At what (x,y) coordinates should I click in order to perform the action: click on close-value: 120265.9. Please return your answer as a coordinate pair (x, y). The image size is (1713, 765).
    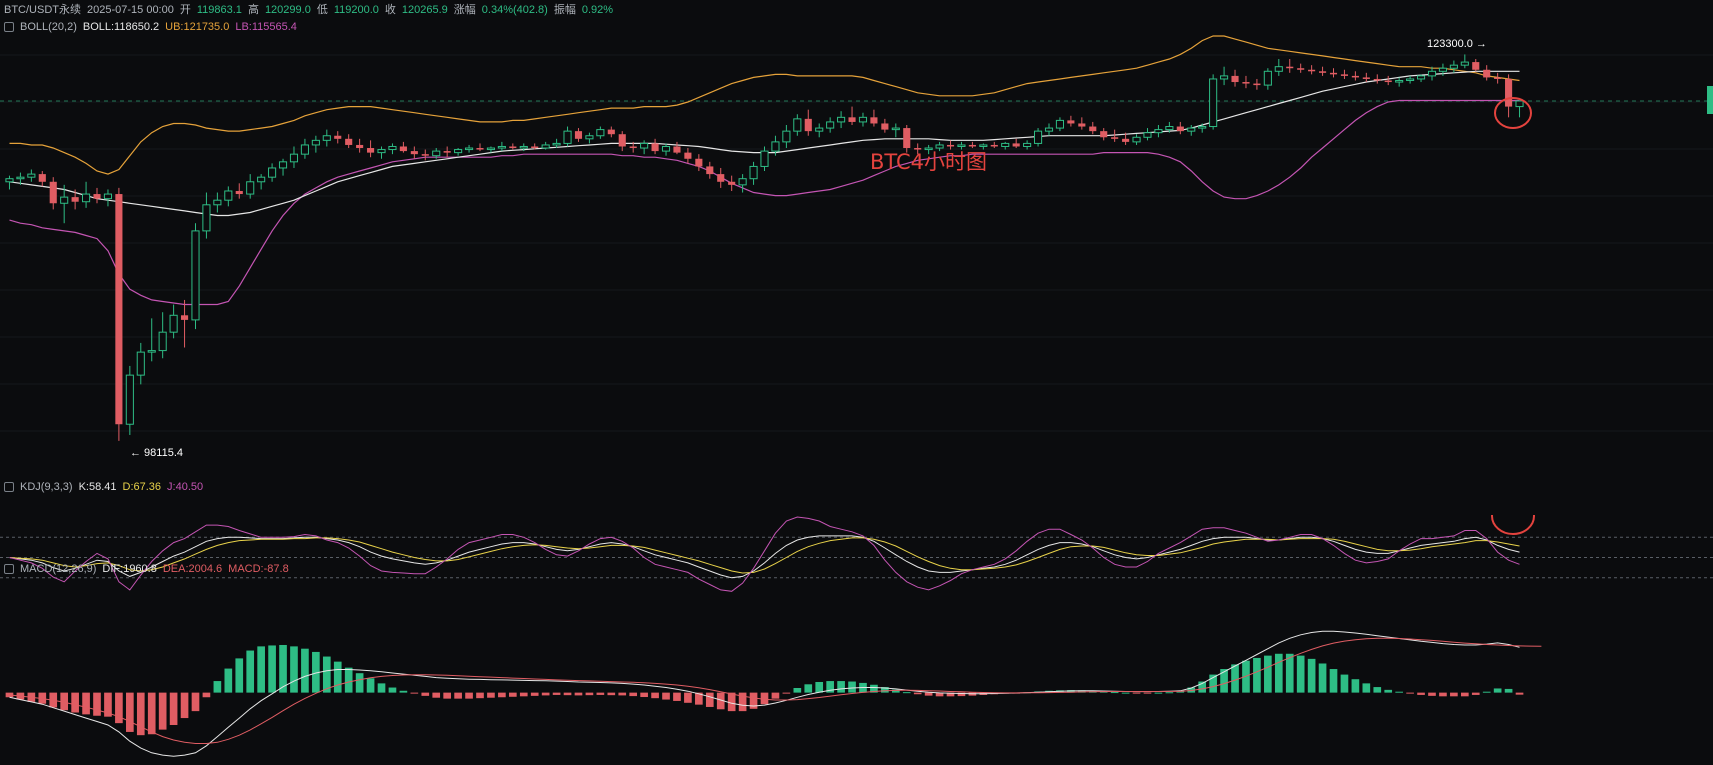
    Looking at the image, I should click on (424, 10).